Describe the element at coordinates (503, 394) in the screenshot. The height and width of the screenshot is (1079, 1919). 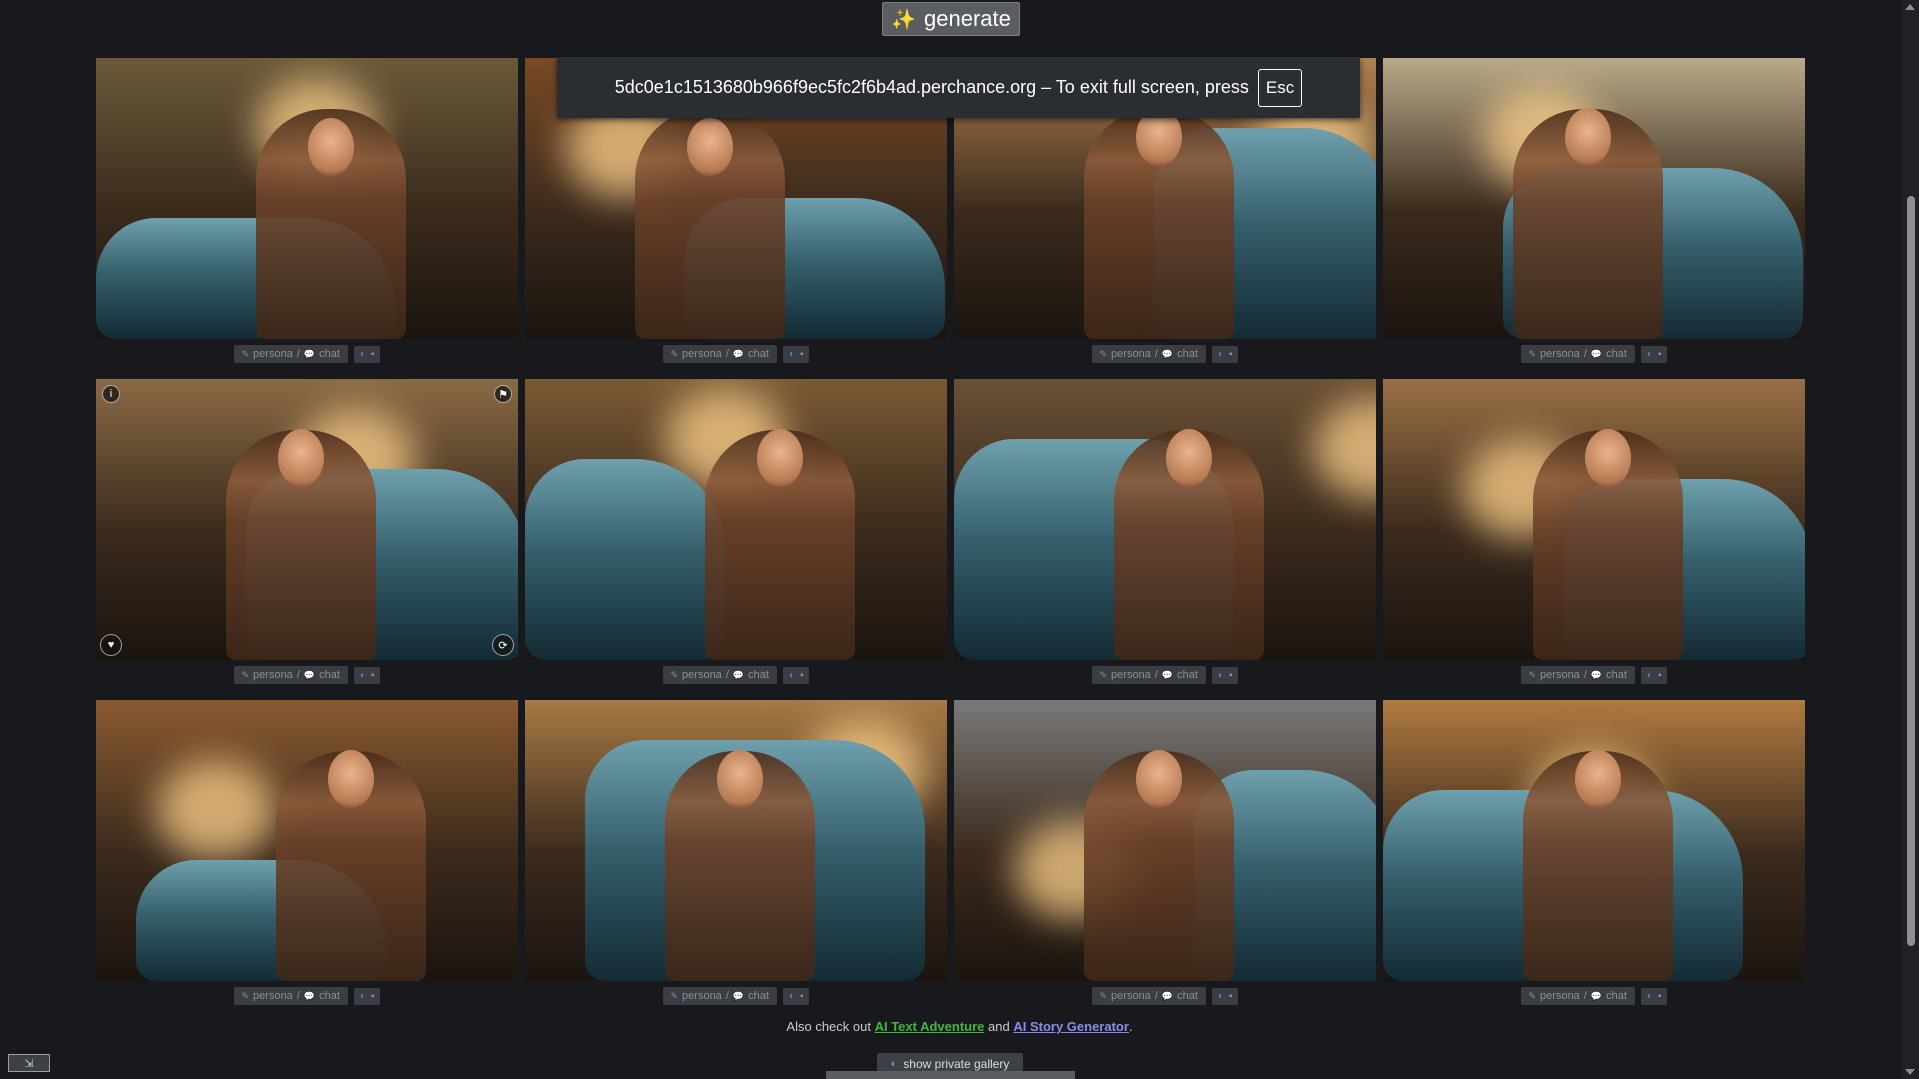
I see `flag-icon: ⚑` at that location.